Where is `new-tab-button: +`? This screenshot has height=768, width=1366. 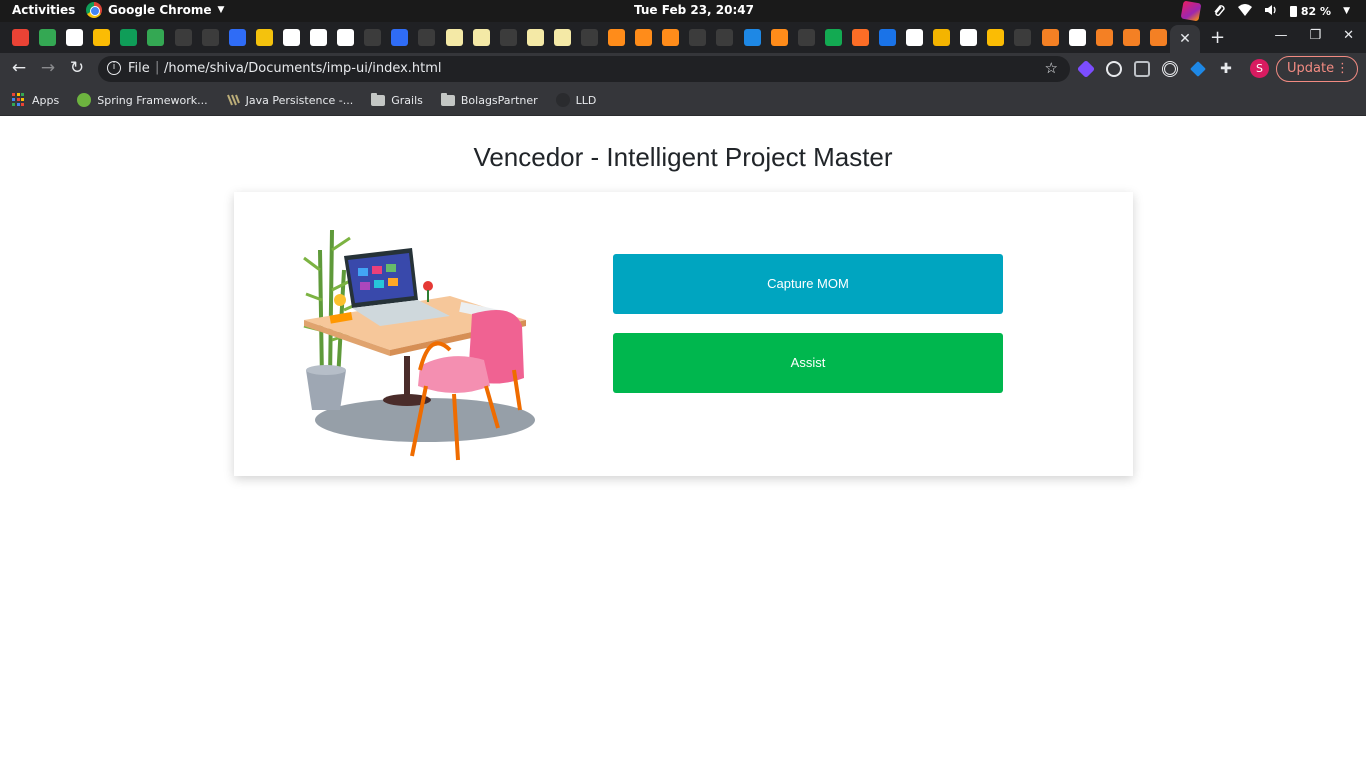
new-tab-button: + is located at coordinates (1217, 37).